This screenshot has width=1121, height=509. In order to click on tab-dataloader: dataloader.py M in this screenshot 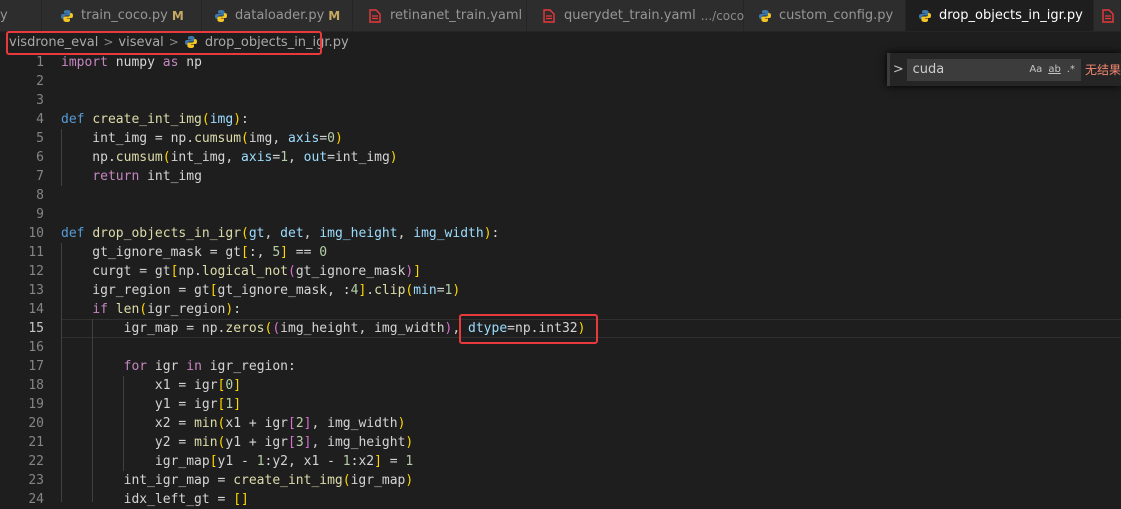, I will do `click(277, 15)`.